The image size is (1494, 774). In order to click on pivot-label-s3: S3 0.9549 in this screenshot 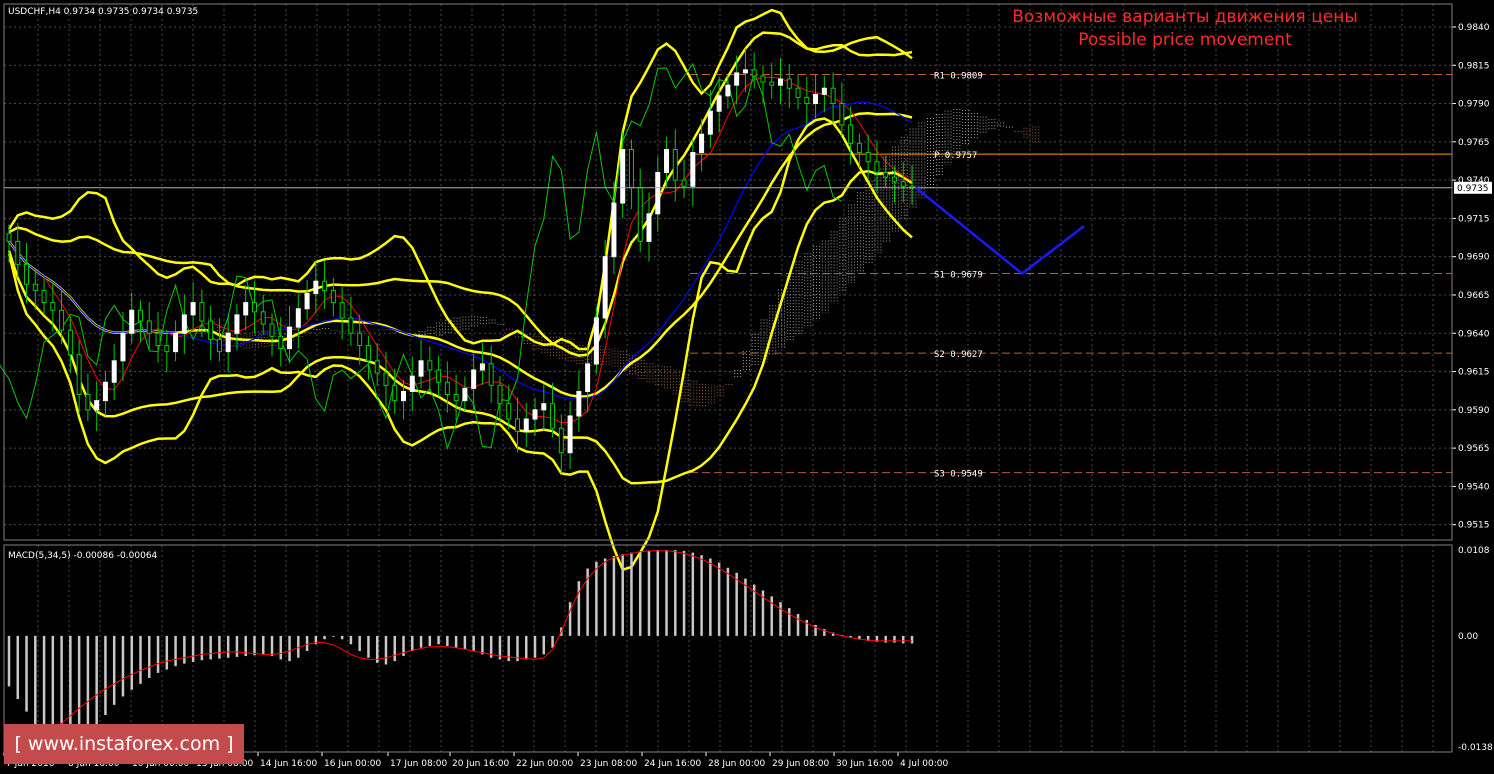, I will do `click(958, 475)`.